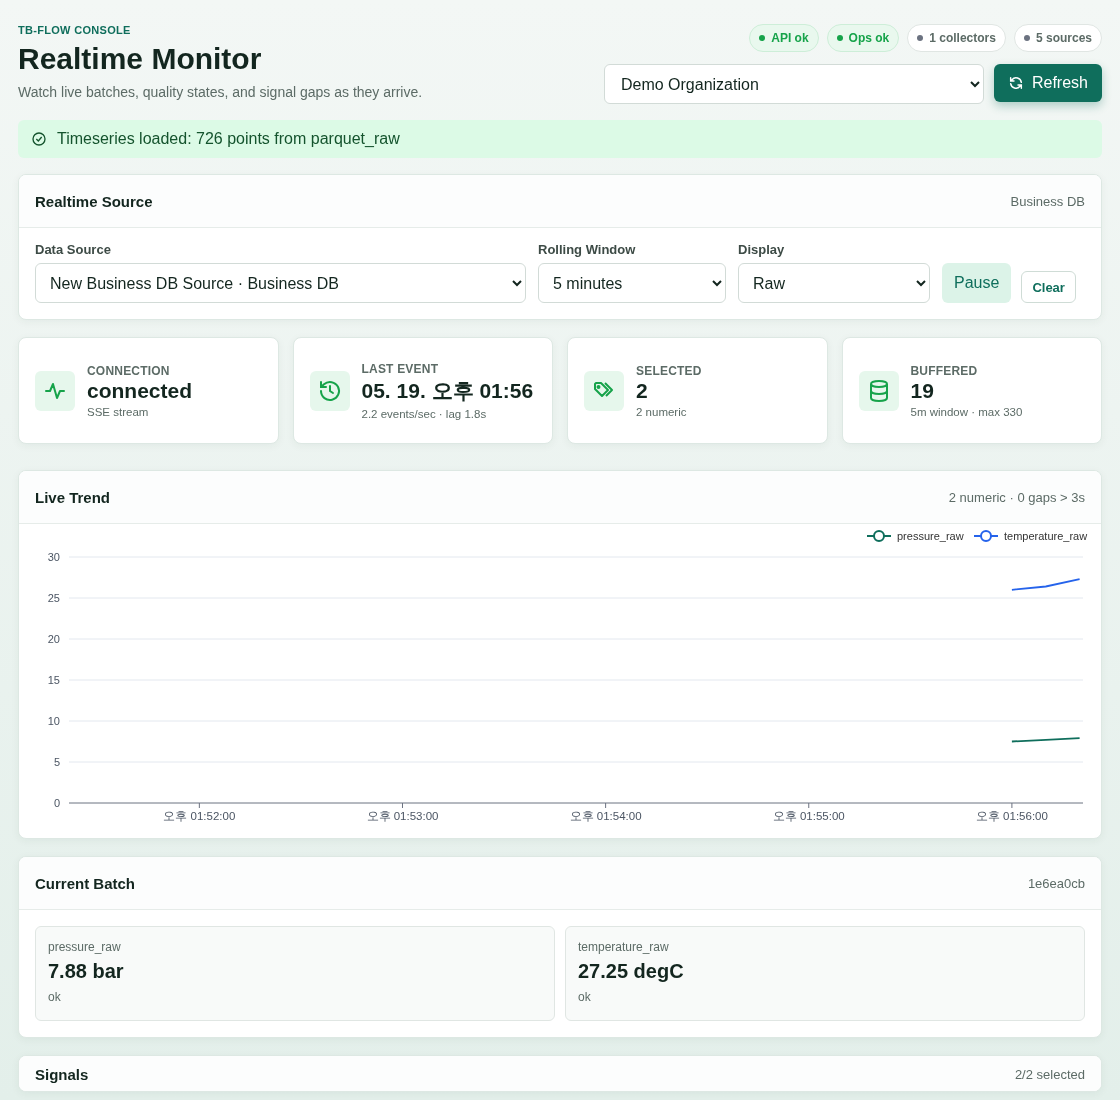 Image resolution: width=1120 pixels, height=1100 pixels. Describe the element at coordinates (118, 411) in the screenshot. I see `stat-detail: SSE stream` at that location.